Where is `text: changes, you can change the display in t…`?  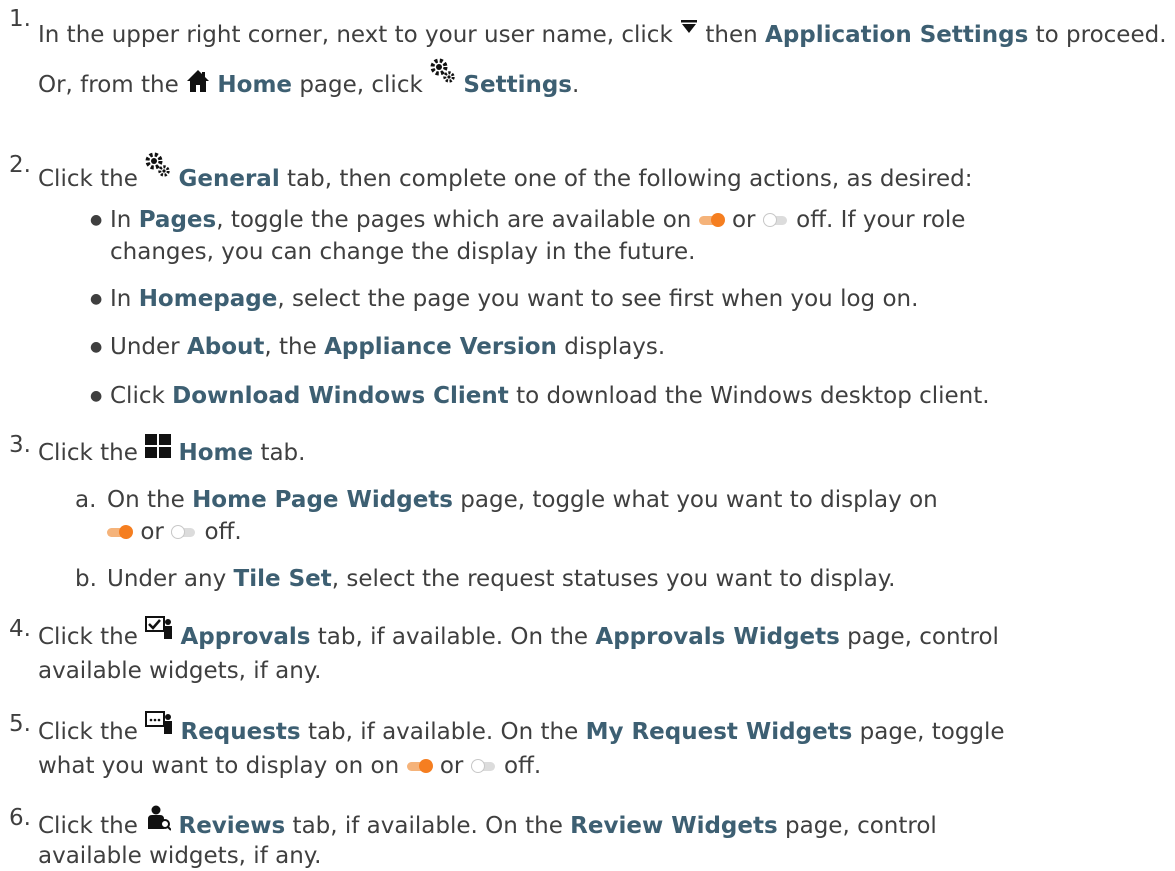 text: changes, you can change the display in t… is located at coordinates (403, 252).